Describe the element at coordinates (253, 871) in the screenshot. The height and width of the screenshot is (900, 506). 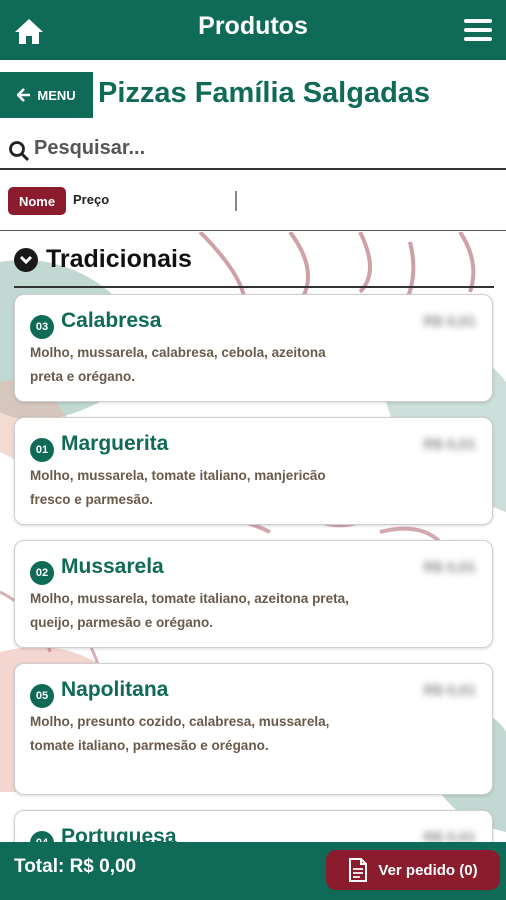
I see `order-summary-bar: Total: R$ 0,00 Ver pedido (0)` at that location.